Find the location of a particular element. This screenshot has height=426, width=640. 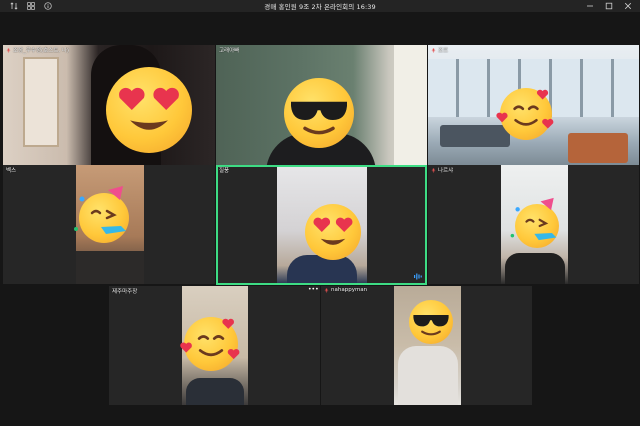

sort-icon is located at coordinates (14, 6).